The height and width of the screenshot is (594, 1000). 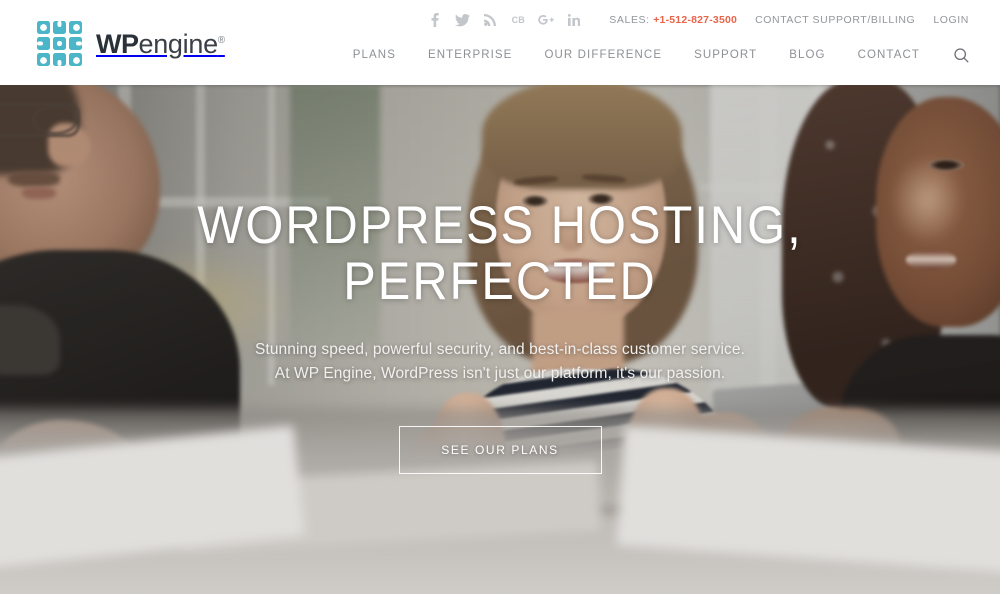 What do you see at coordinates (603, 55) in the screenshot?
I see `nav-item-our-difference: OUR DIFFERENCE` at bounding box center [603, 55].